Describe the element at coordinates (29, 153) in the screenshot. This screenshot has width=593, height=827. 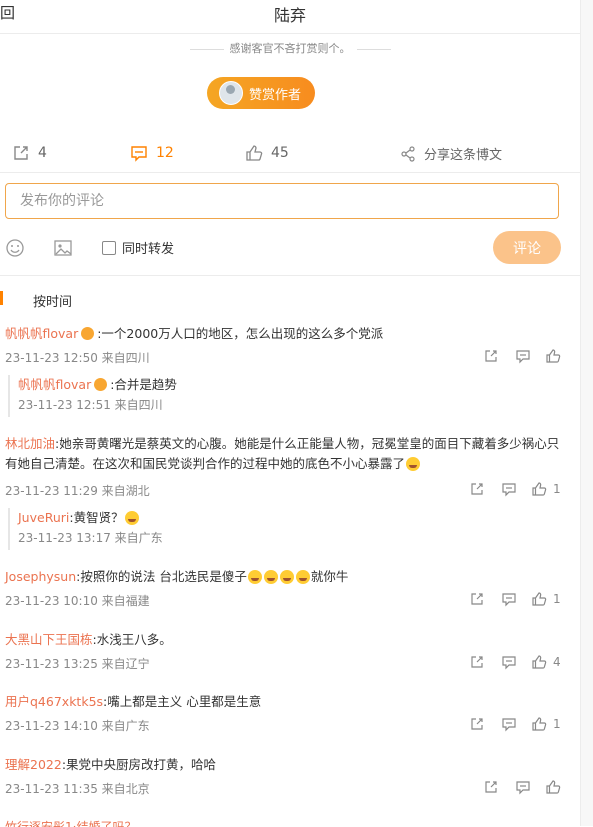
I see `repost-stat: 4` at that location.